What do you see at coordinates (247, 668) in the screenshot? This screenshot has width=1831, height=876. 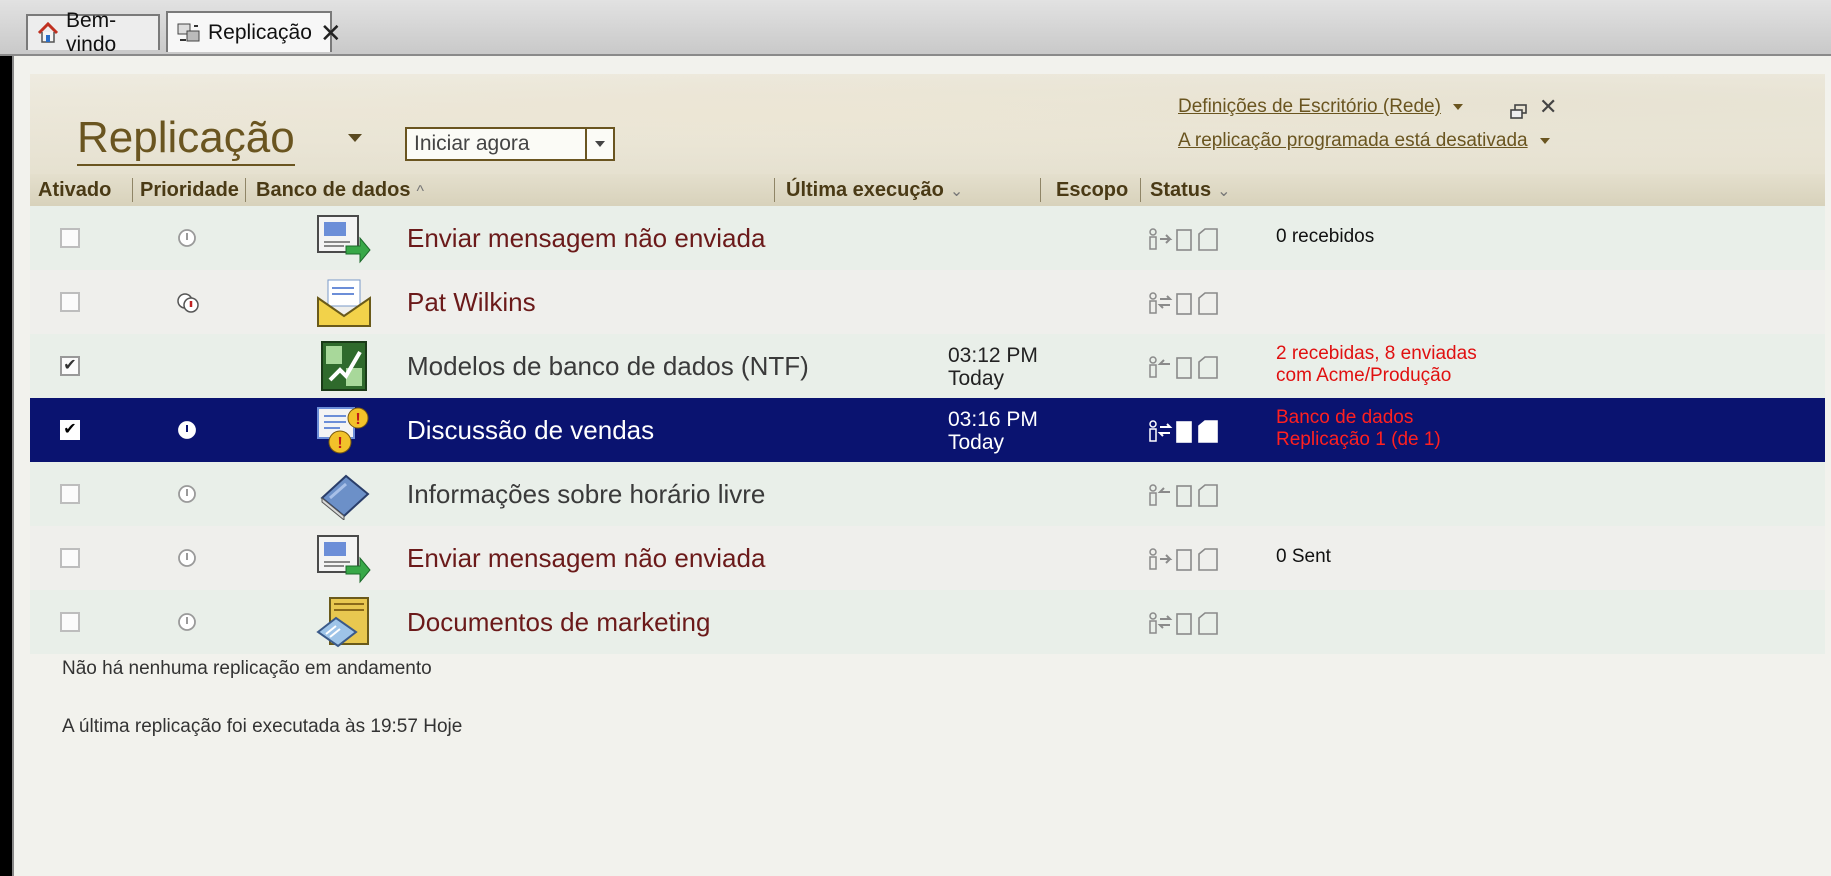 I see `progress-status-text: Não há nenhuma replicação em andamento` at bounding box center [247, 668].